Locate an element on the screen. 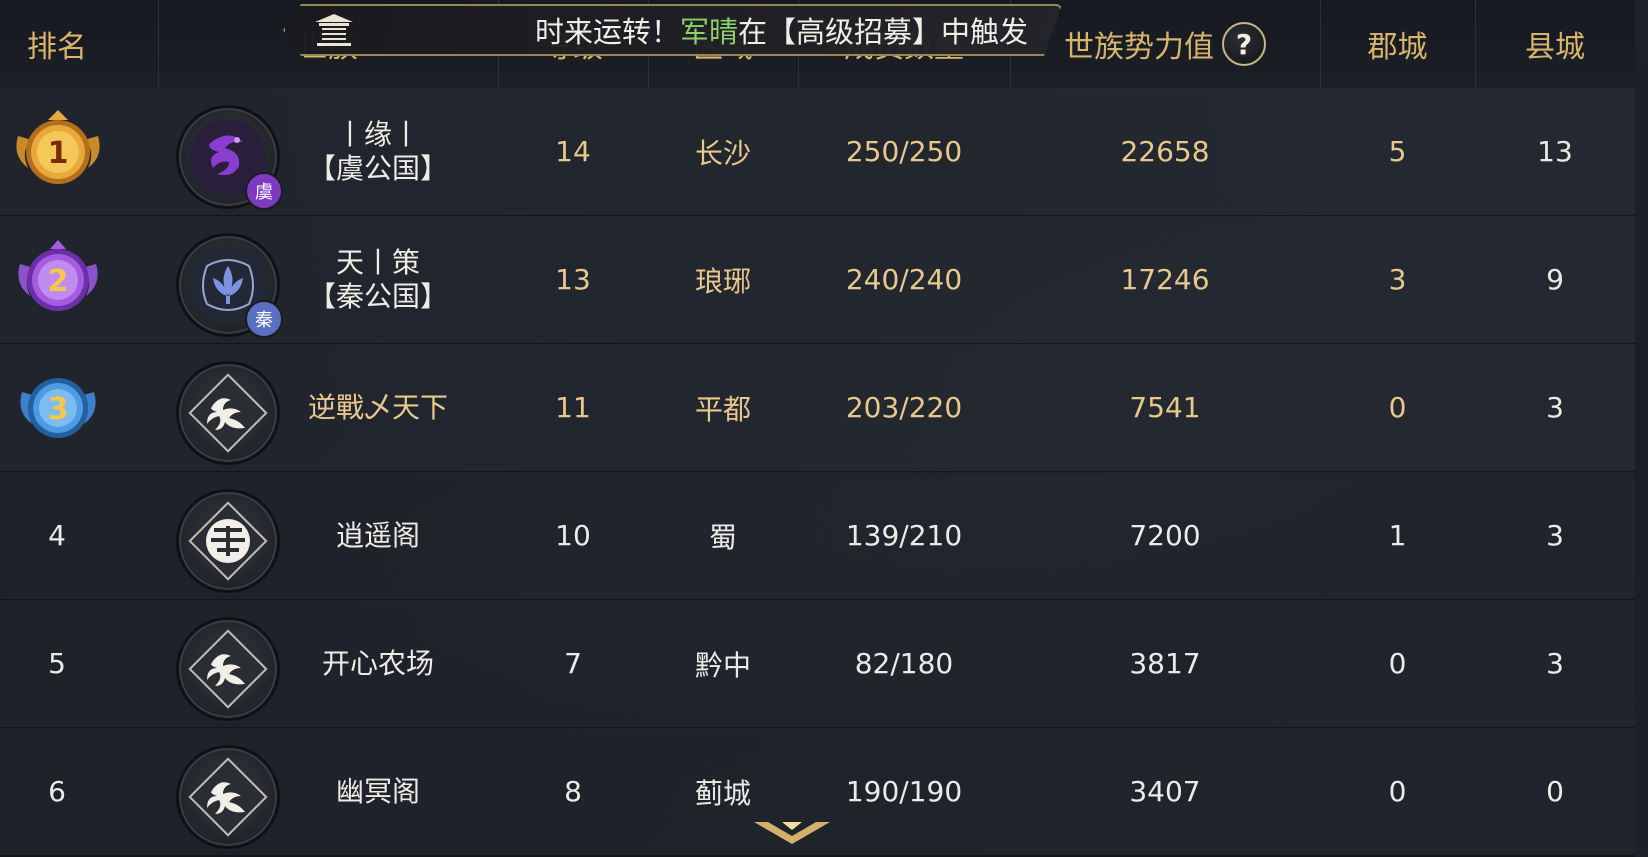  clan-power: 17246 is located at coordinates (1165, 279).